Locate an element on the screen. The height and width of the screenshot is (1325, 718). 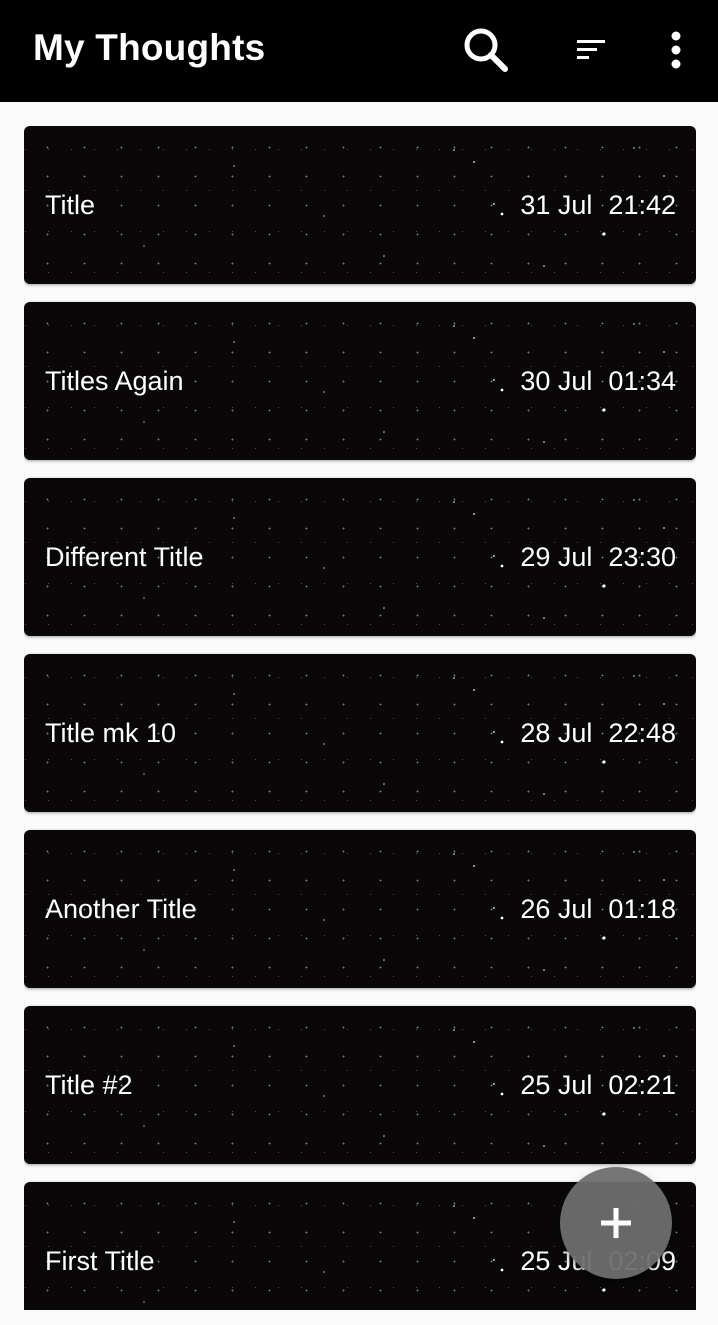
note-time: 01:18 is located at coordinates (642, 909).